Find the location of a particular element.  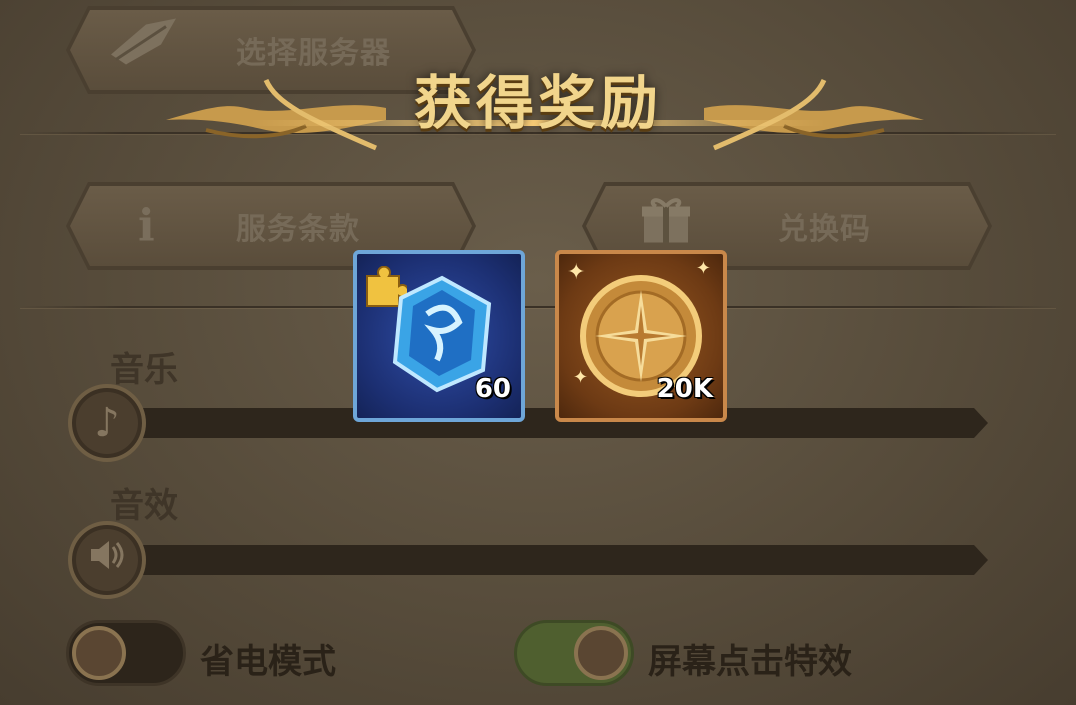

sfx-slider-knob is located at coordinates (107, 560).